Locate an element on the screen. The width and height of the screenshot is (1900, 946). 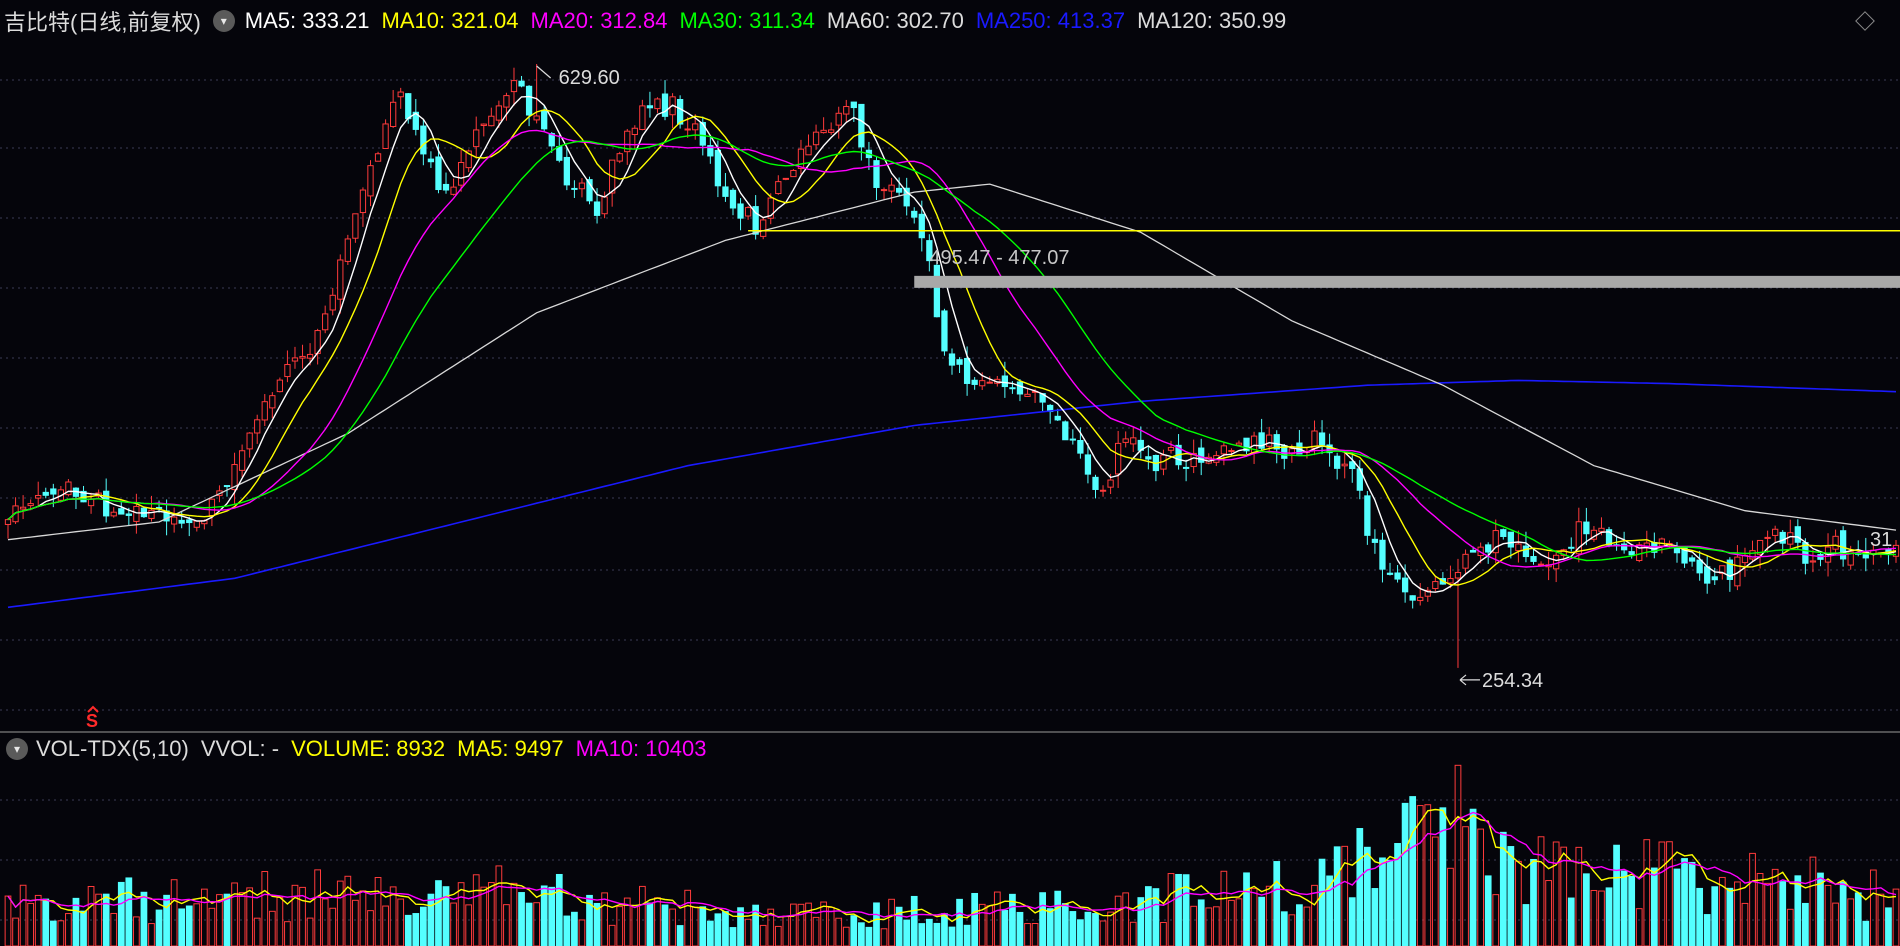
range-band is located at coordinates (1407, 281).